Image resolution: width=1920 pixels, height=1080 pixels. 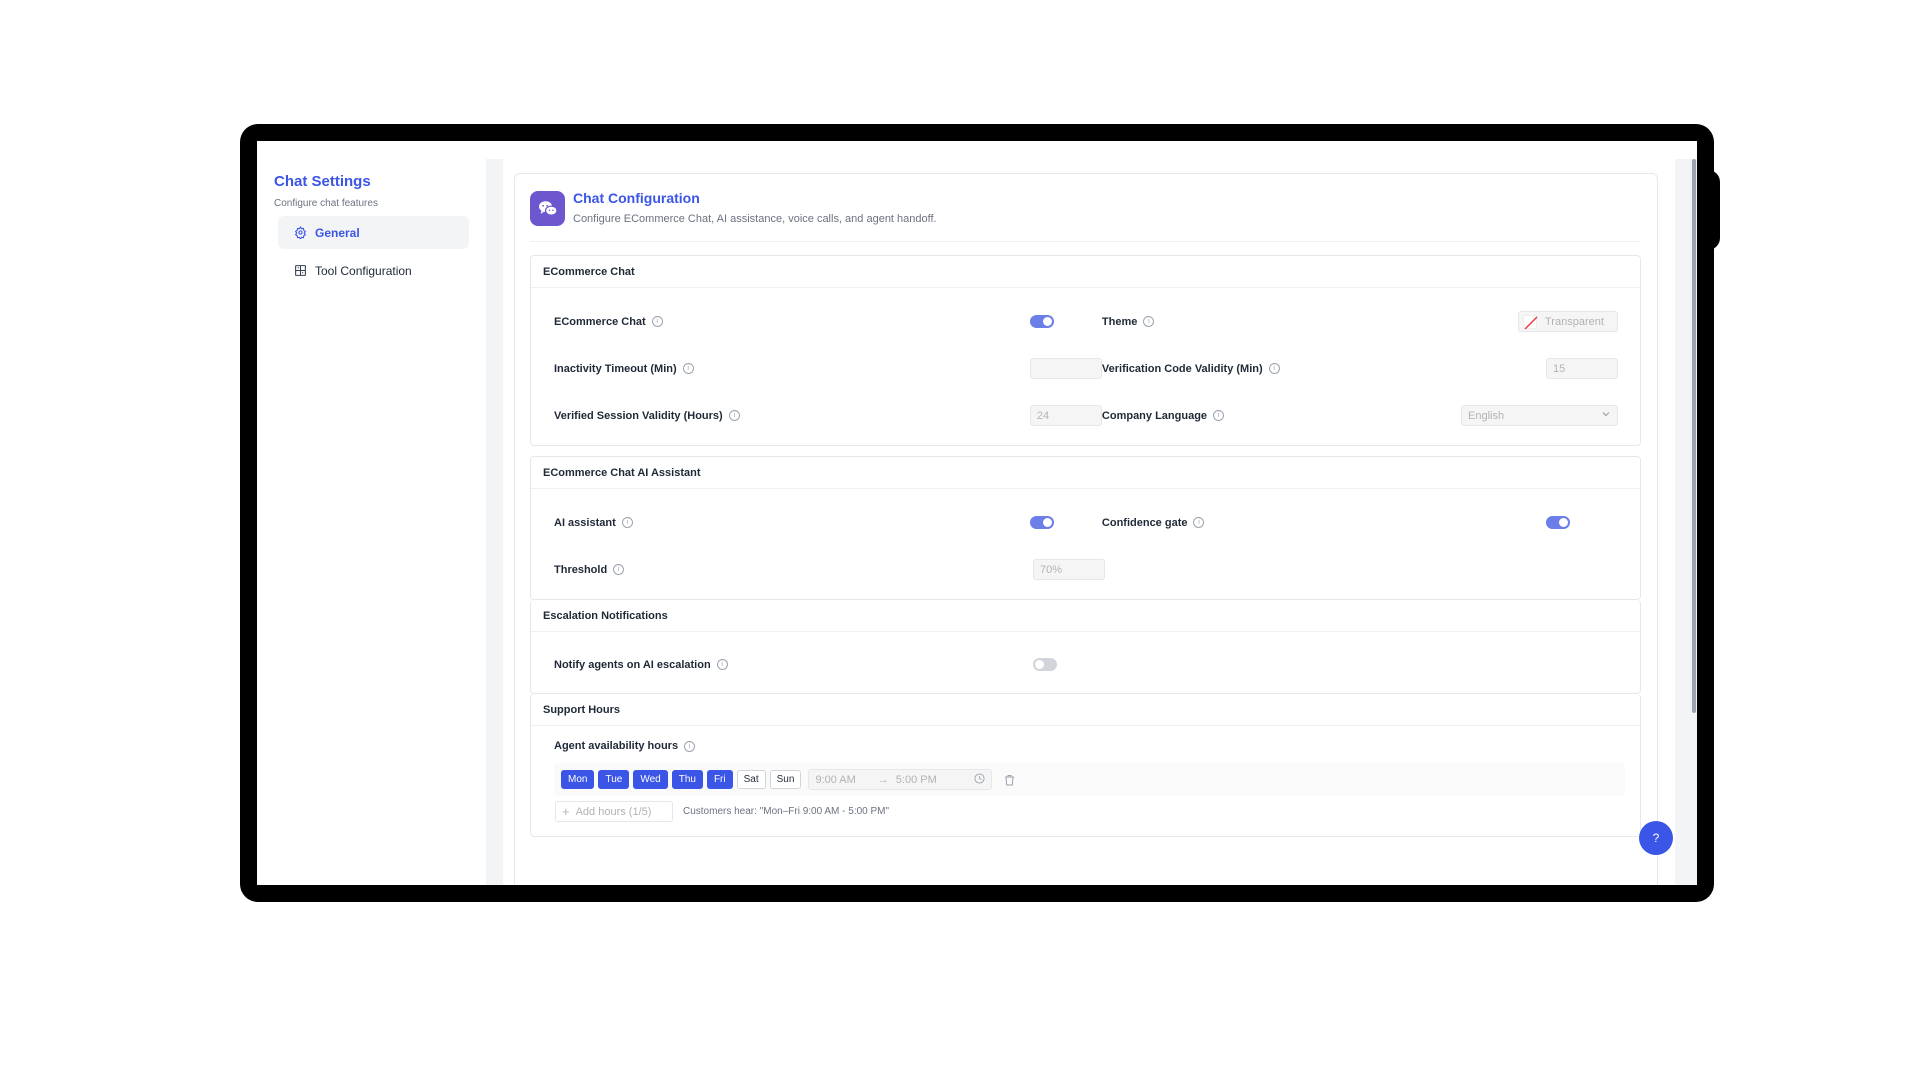 I want to click on setting-label: Verification Code Validity (Min), so click(x=1182, y=368).